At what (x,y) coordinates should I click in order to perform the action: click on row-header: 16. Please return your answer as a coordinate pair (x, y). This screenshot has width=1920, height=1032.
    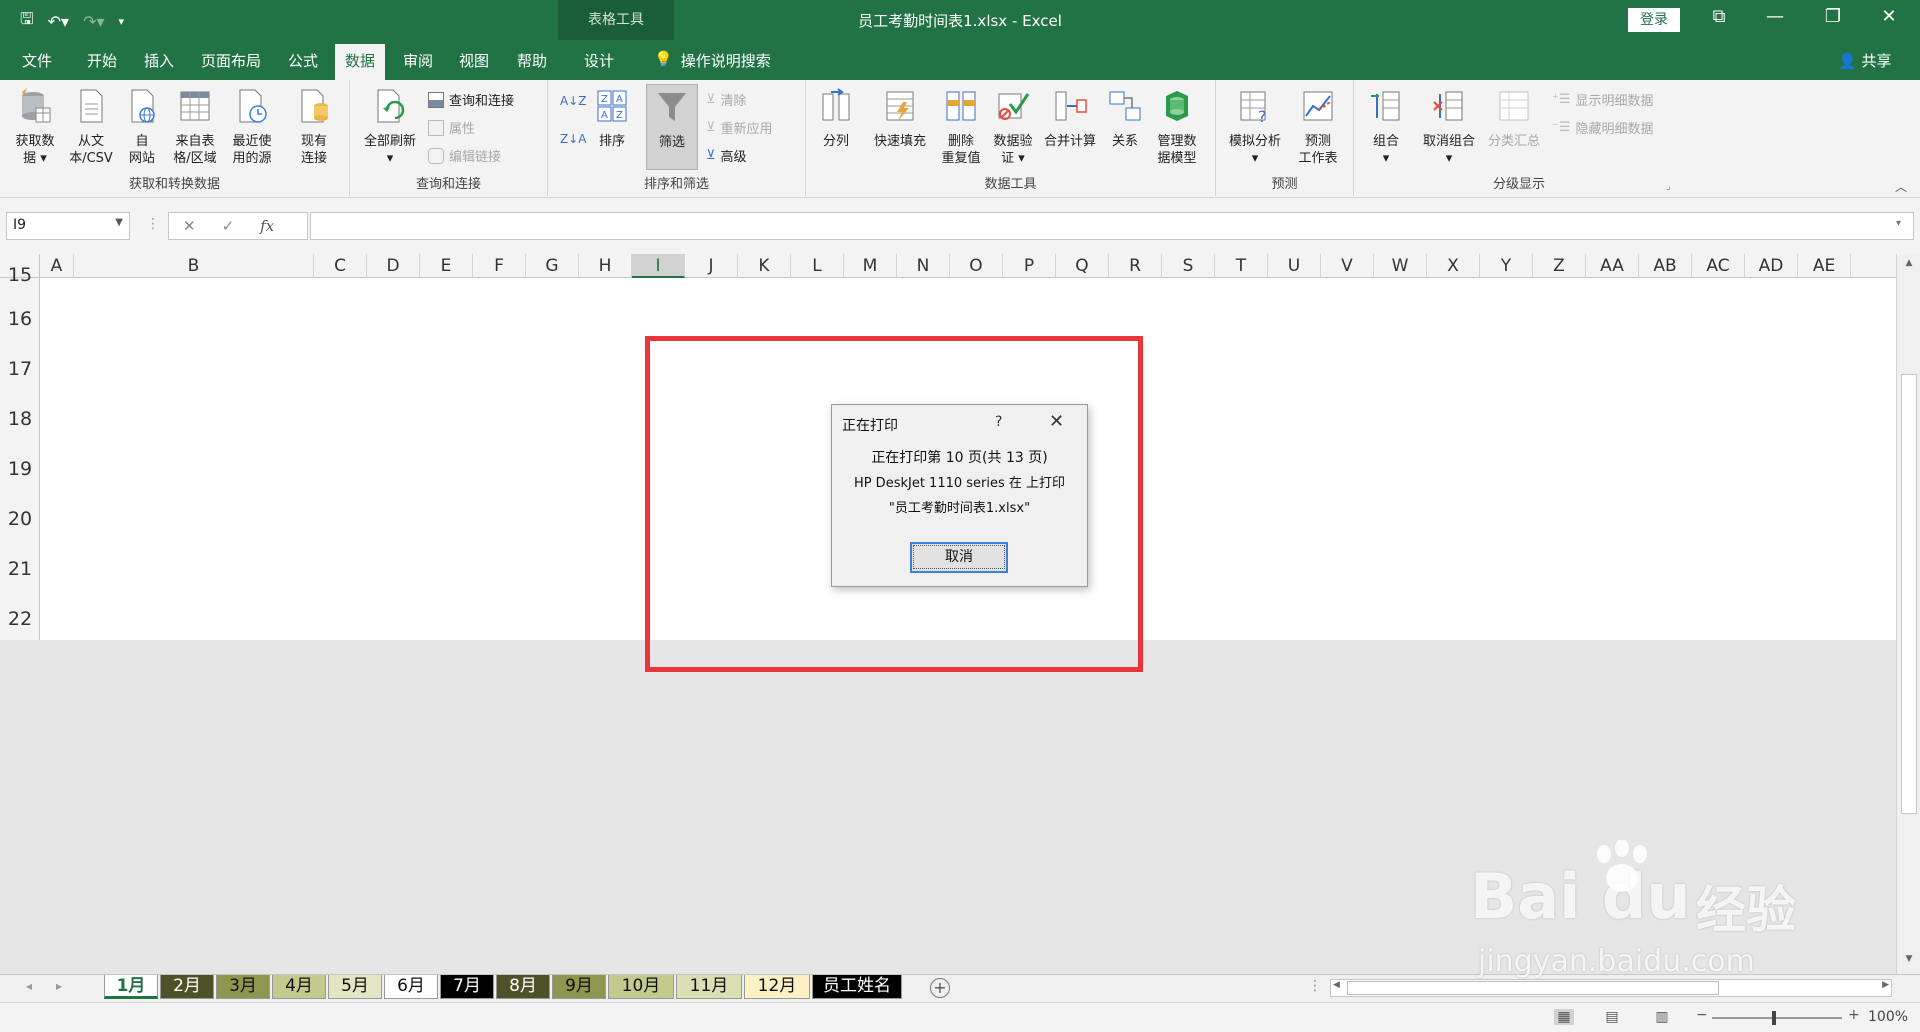
    Looking at the image, I should click on (20, 319).